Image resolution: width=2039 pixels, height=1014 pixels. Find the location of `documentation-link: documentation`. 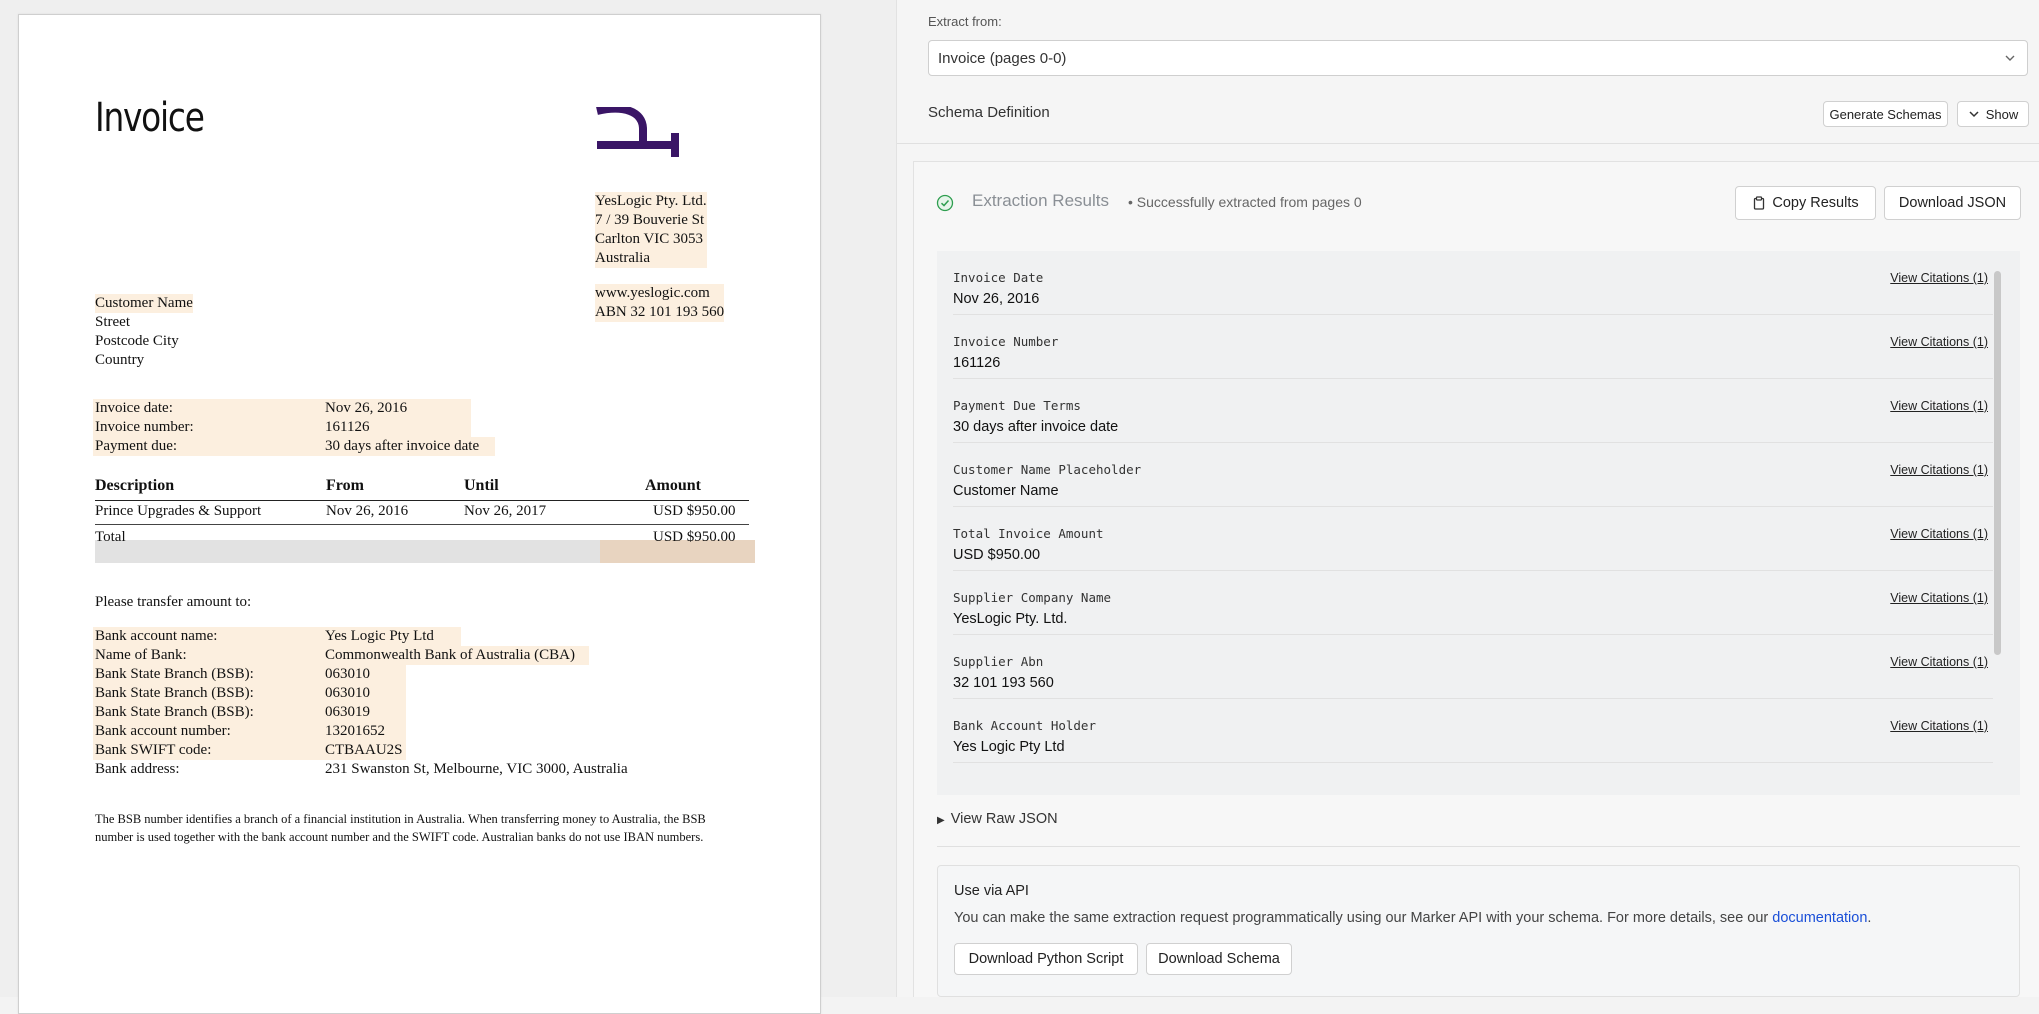

documentation-link: documentation is located at coordinates (1819, 918).